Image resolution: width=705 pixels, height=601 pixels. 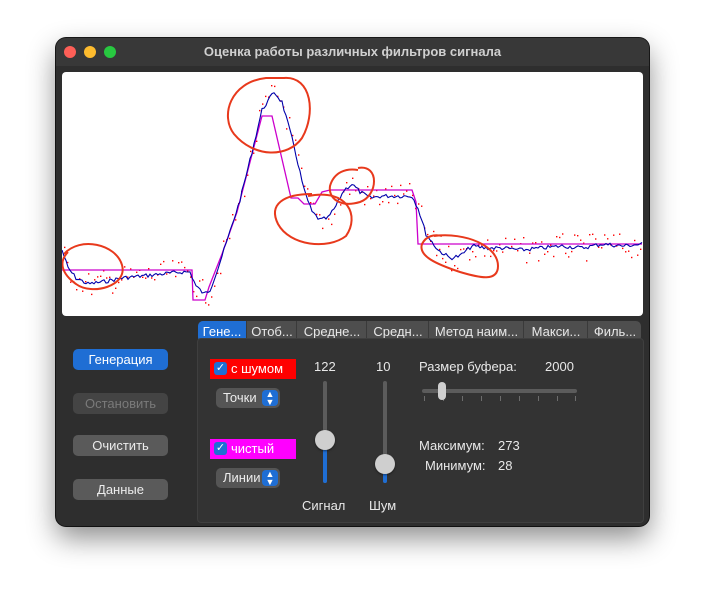 What do you see at coordinates (385, 464) in the screenshot?
I see `noise-slider-knob` at bounding box center [385, 464].